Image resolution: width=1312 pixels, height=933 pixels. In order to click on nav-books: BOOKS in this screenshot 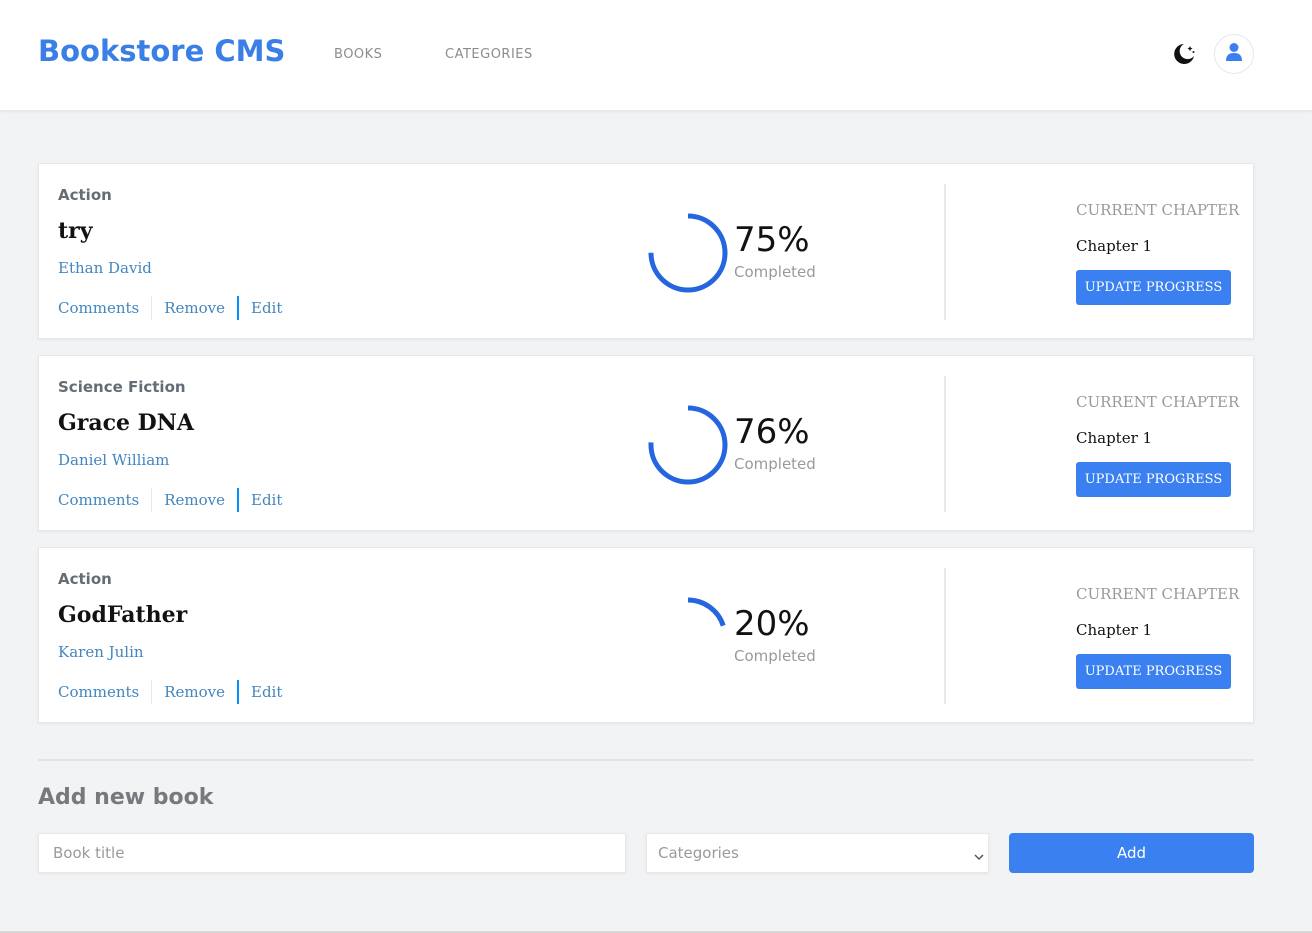, I will do `click(358, 54)`.